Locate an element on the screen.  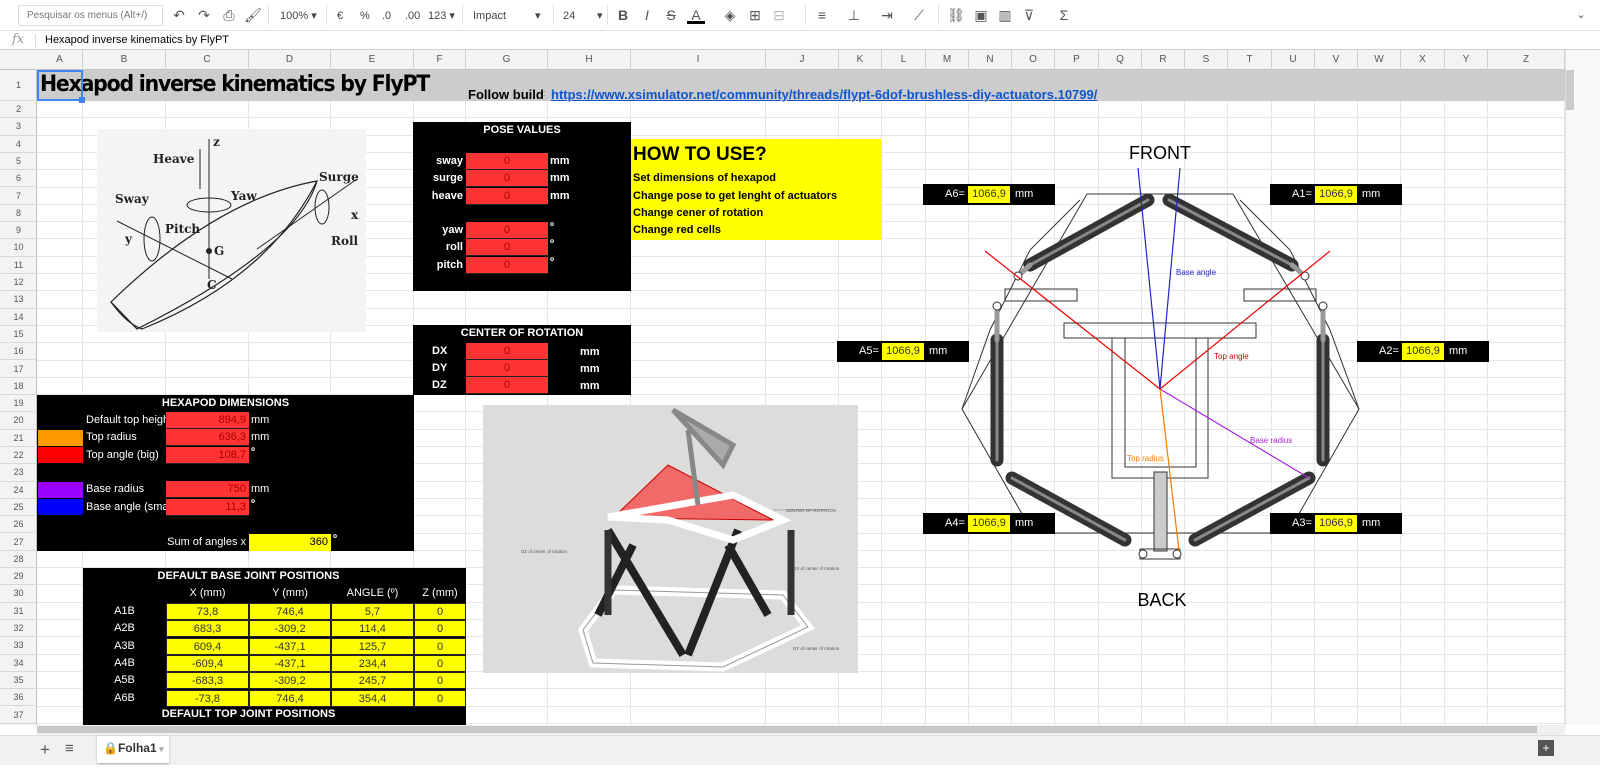
merge-cells-icon: ⊟ is located at coordinates (779, 15).